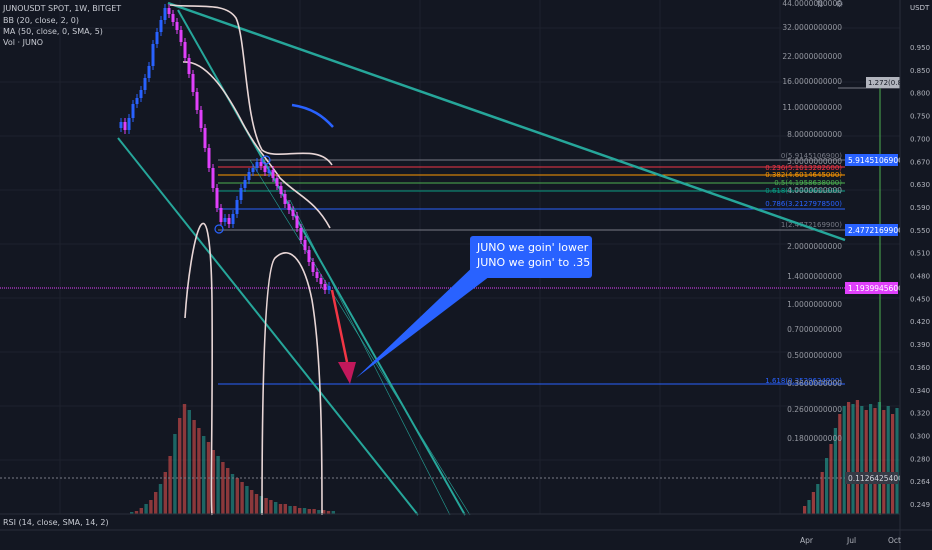 This screenshot has width=932, height=550. What do you see at coordinates (851, 540) in the screenshot?
I see `time-tick: Jul` at bounding box center [851, 540].